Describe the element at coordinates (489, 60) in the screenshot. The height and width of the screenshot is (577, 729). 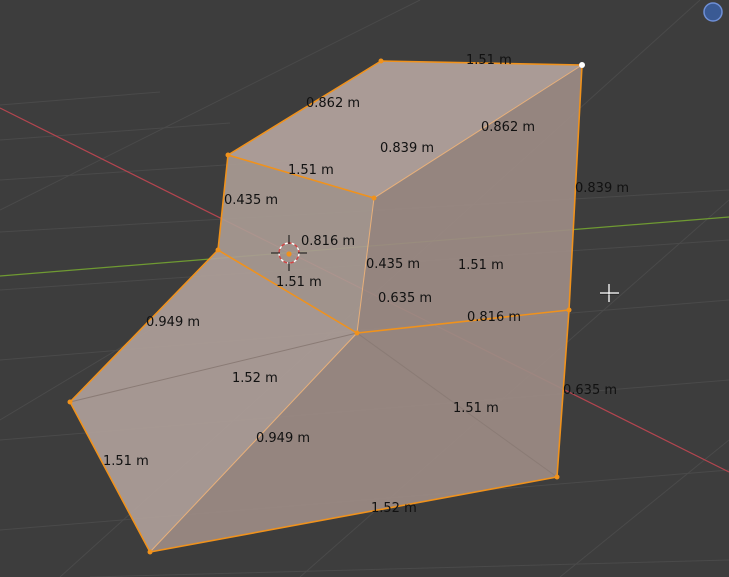
I see `measure-top-back-edge: 1.51 m` at that location.